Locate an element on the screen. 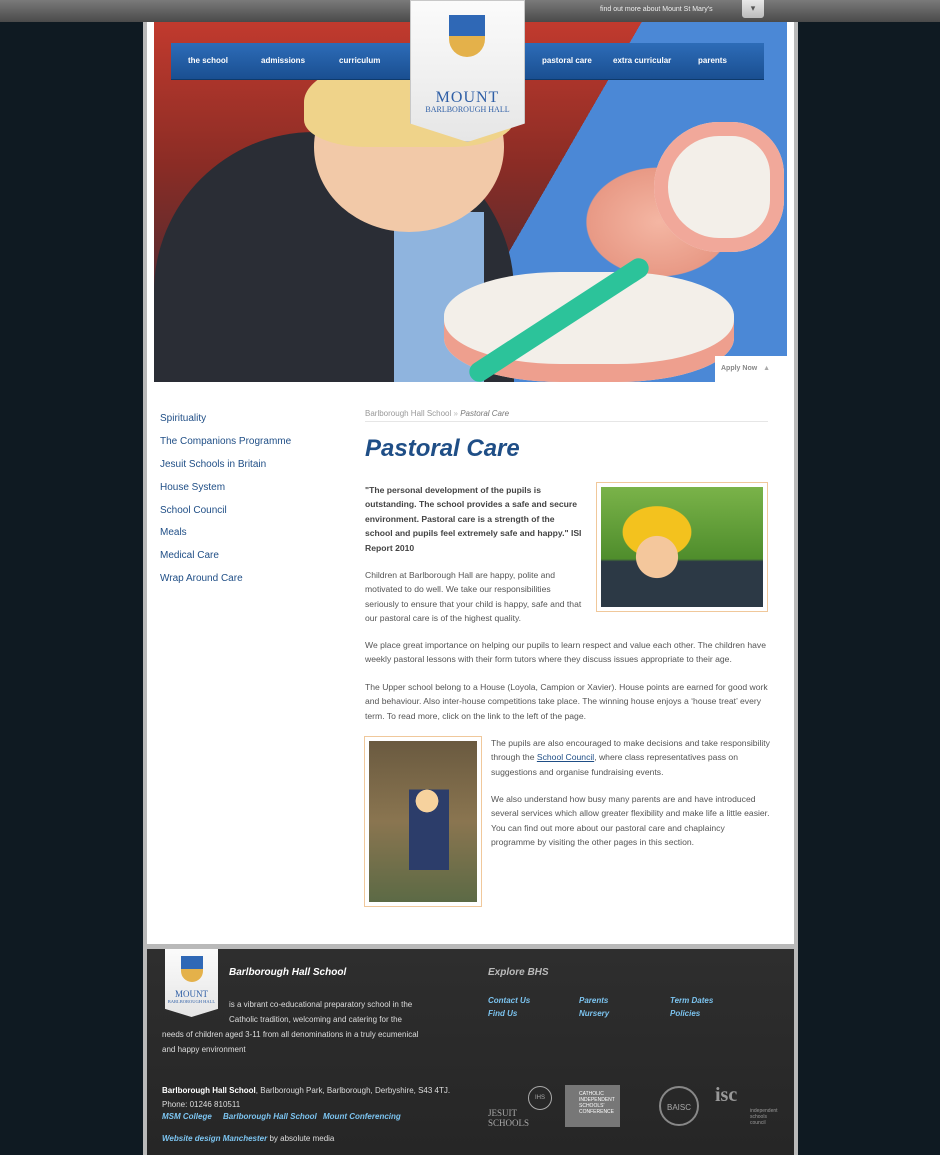 This screenshot has height=1155, width=940. school-council-link: School Council is located at coordinates (565, 757).